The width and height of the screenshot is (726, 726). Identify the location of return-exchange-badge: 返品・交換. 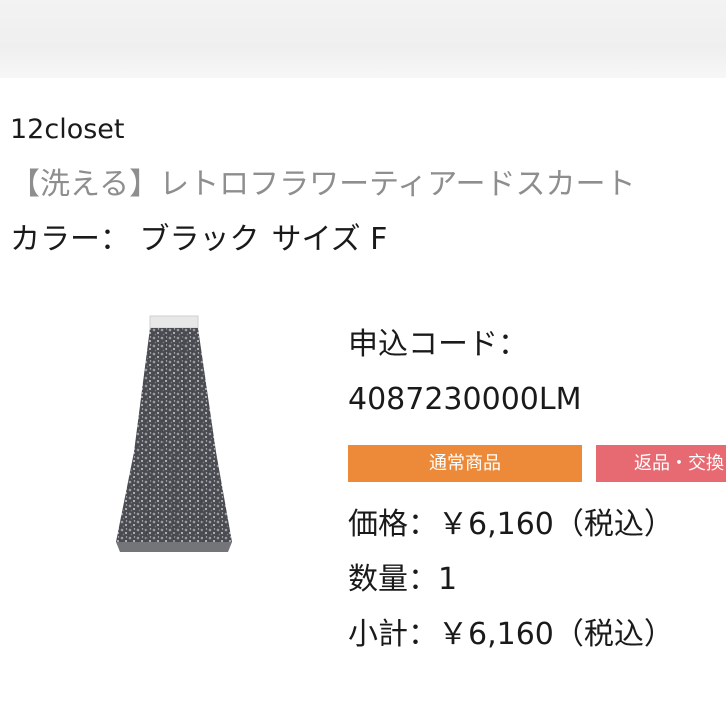
(661, 463).